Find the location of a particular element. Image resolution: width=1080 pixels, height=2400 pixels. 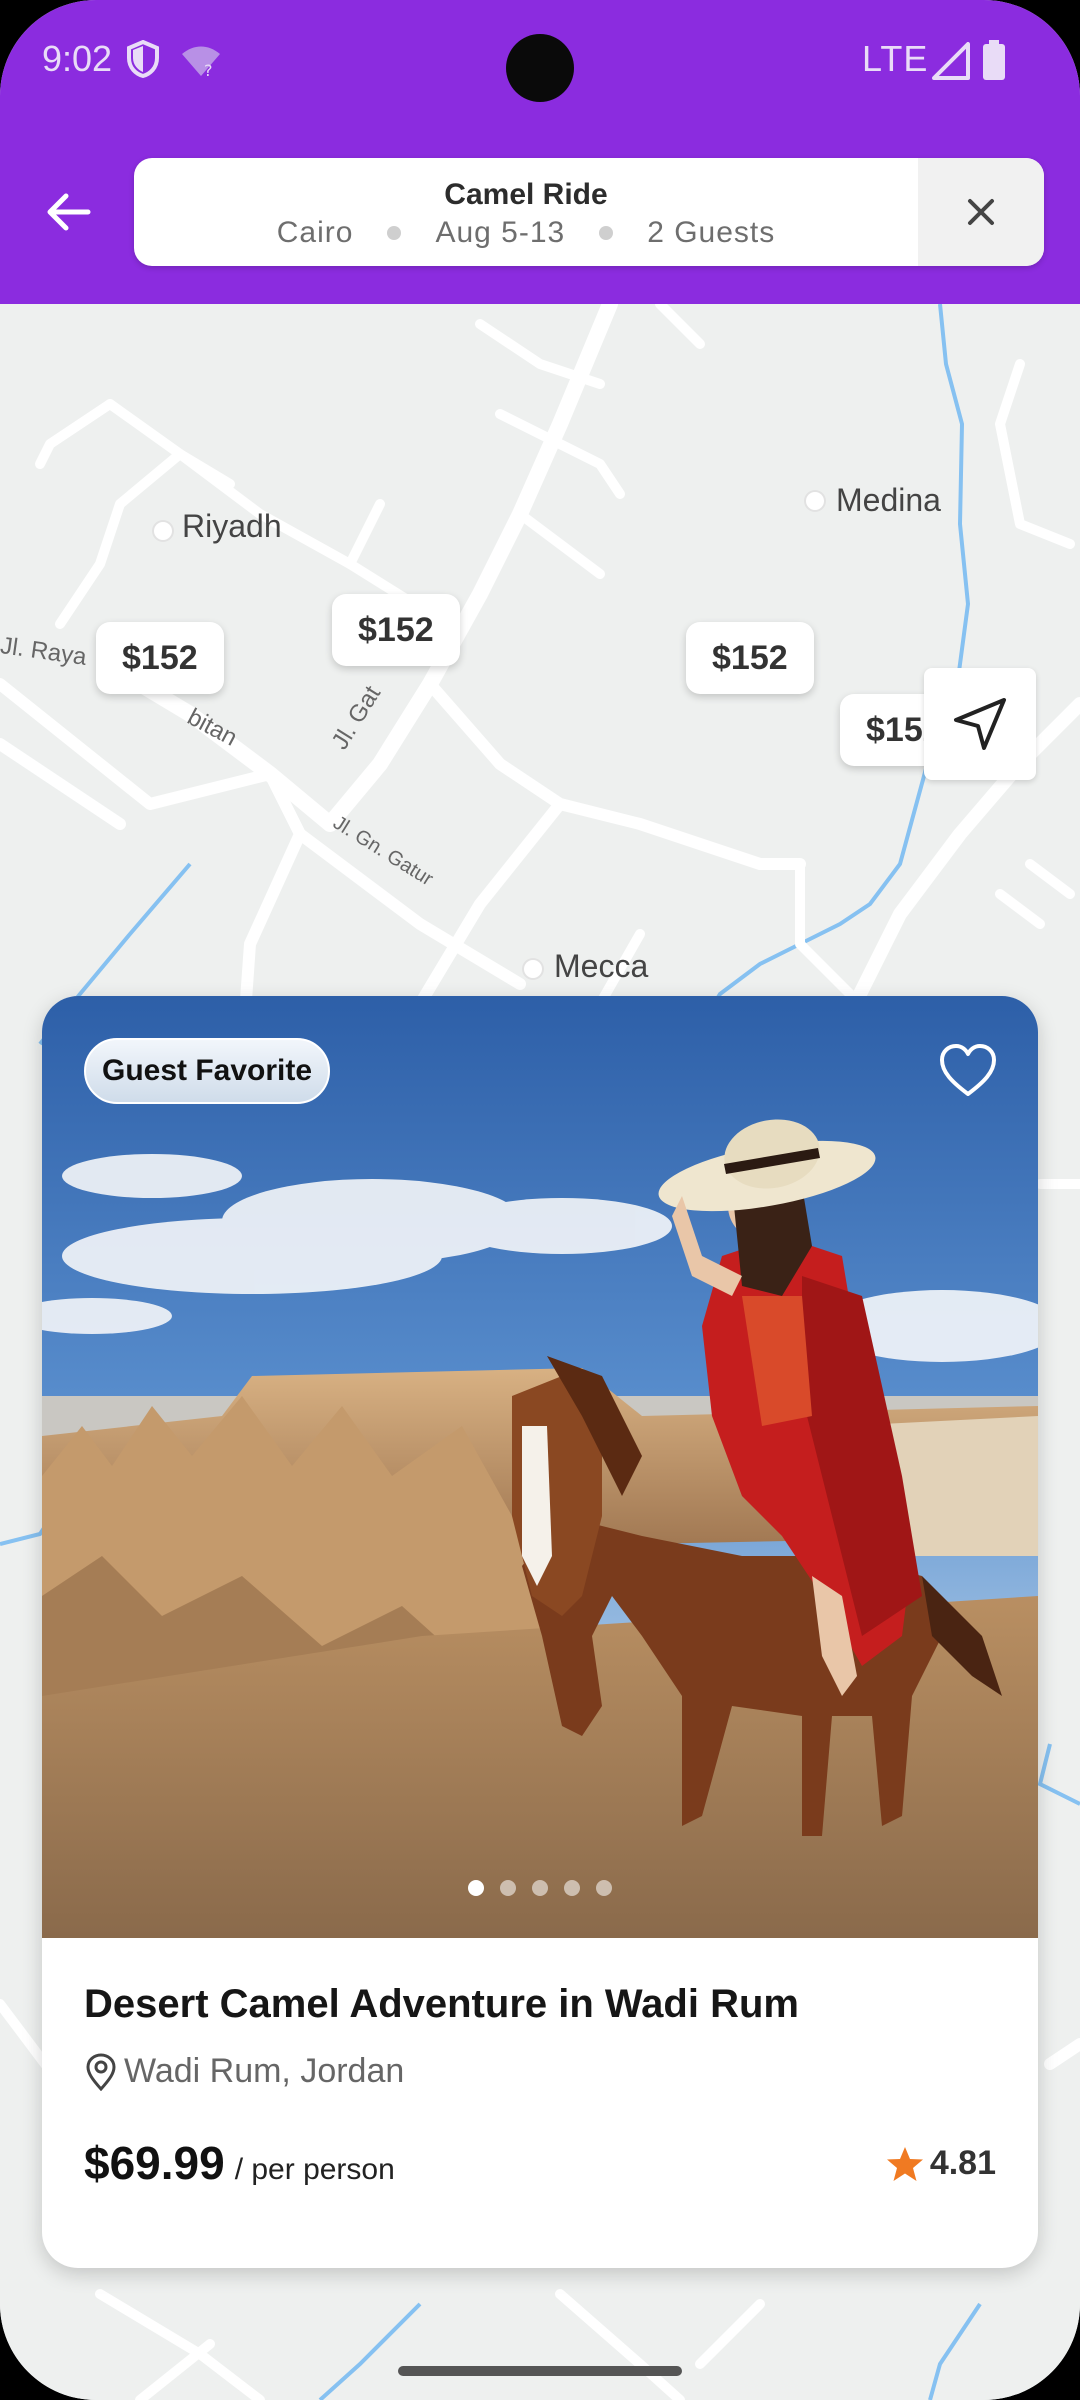

status-time: 9:02 is located at coordinates (77, 58).